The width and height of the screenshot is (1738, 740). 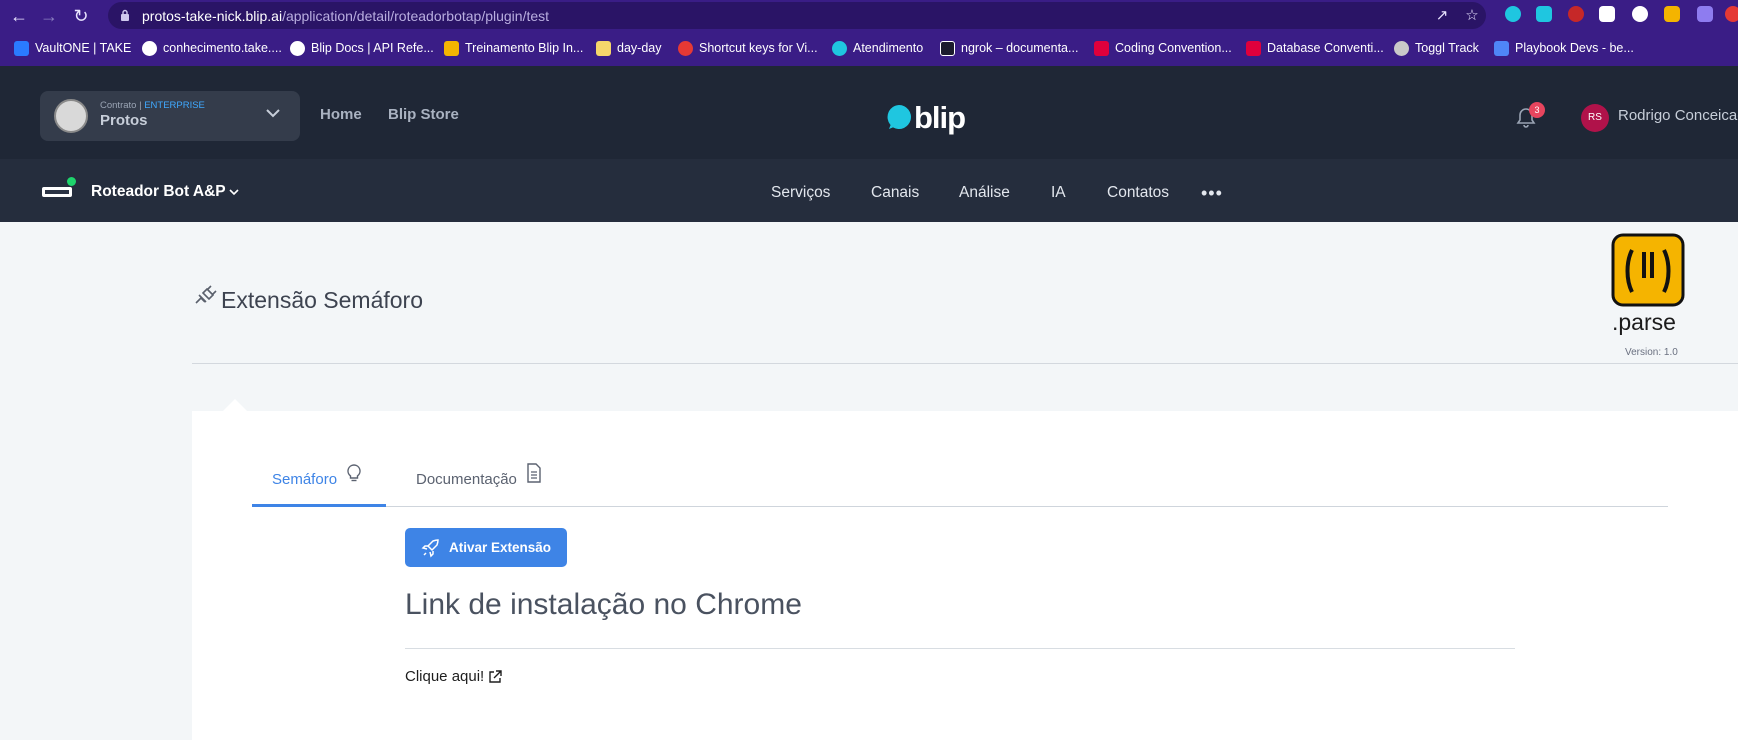 What do you see at coordinates (170, 116) in the screenshot?
I see `contract-selector: Contrato | ENTERPRISE Protos` at bounding box center [170, 116].